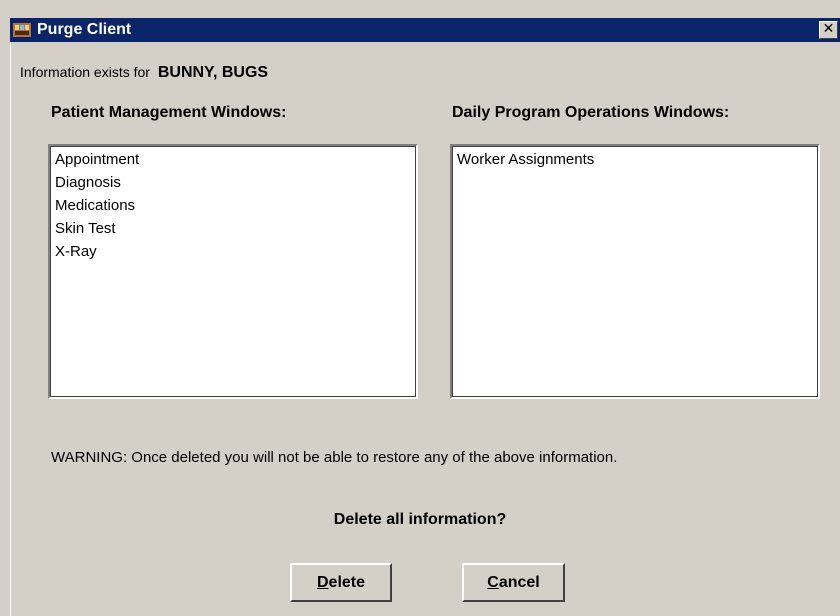 This screenshot has width=840, height=616. I want to click on close-button: ✕, so click(828, 30).